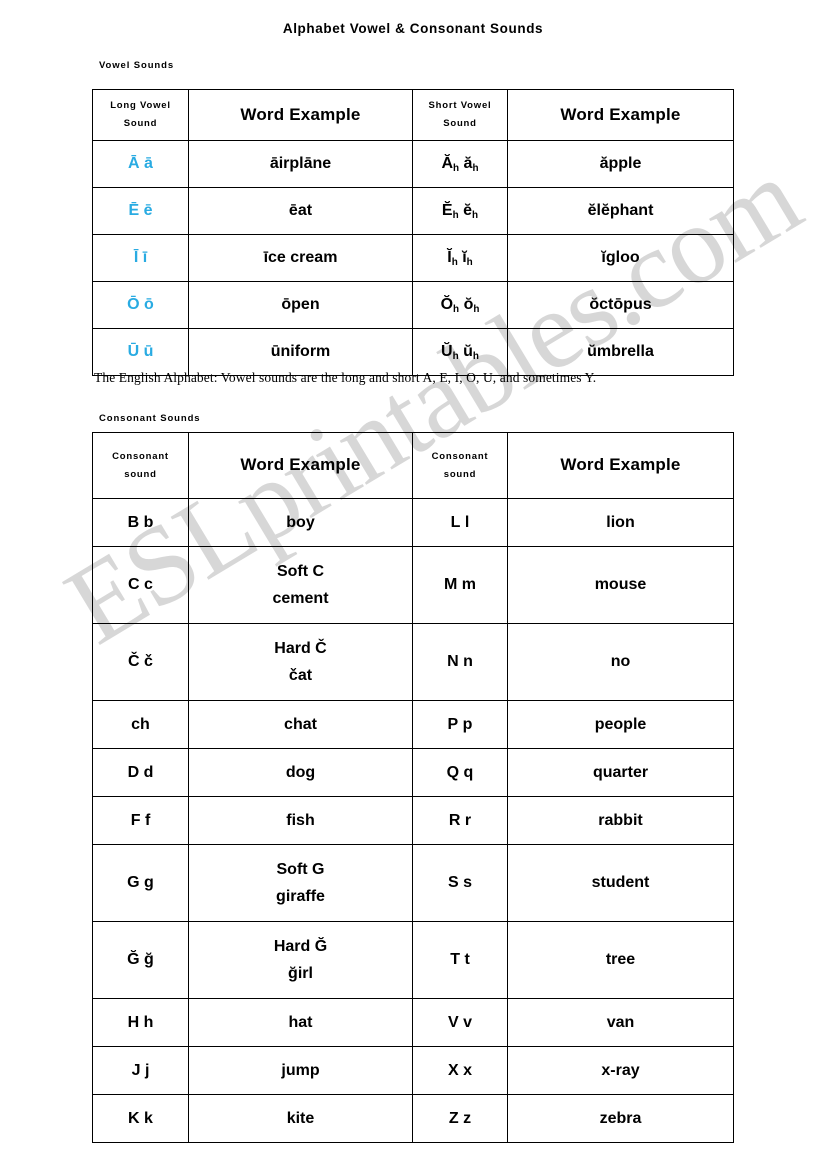 This screenshot has height=1169, width=826. What do you see at coordinates (620, 883) in the screenshot?
I see `consonant-word-example-right: student` at bounding box center [620, 883].